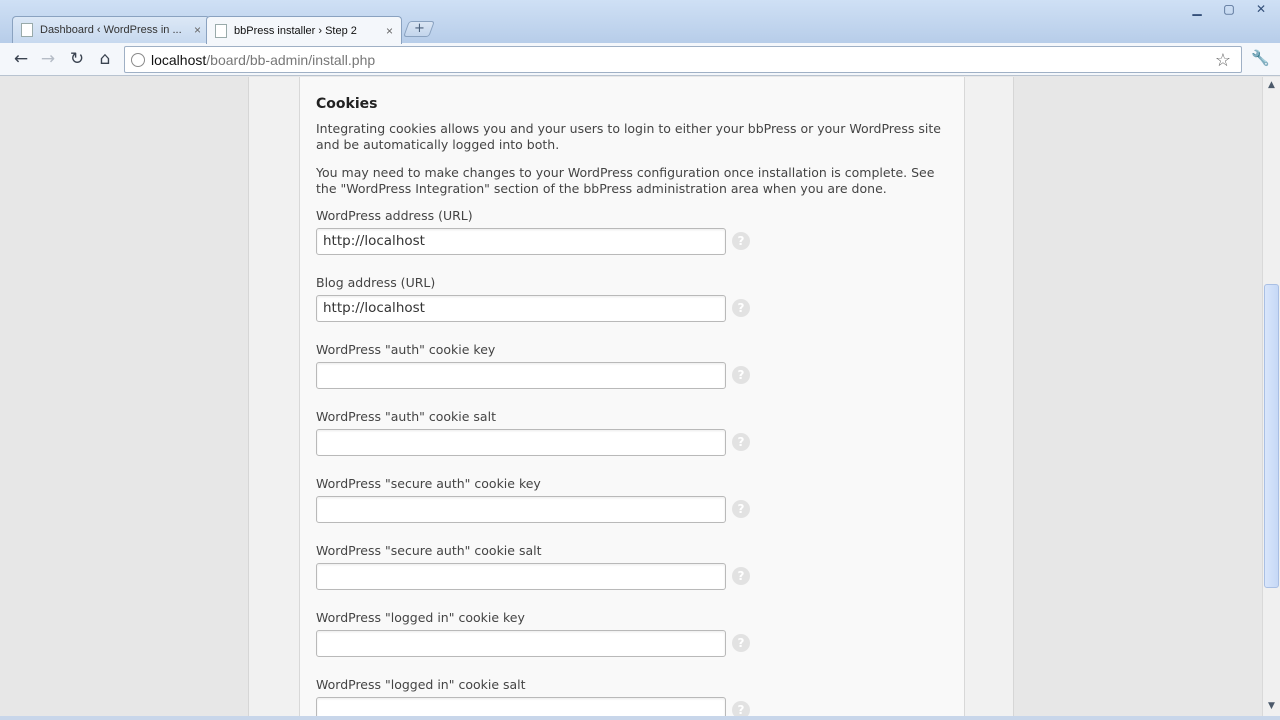 This screenshot has width=1280, height=720. I want to click on minimize-button: ▁, so click(1197, 9).